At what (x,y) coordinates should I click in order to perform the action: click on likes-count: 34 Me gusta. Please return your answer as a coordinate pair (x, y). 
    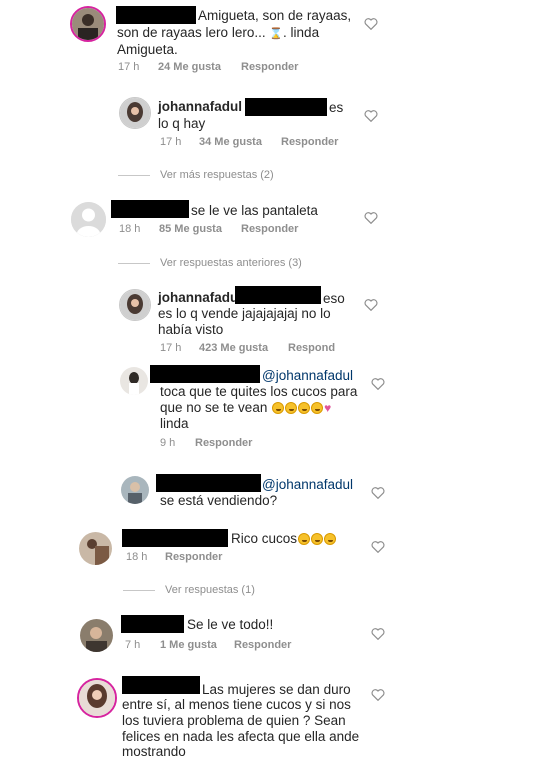
    Looking at the image, I should click on (230, 142).